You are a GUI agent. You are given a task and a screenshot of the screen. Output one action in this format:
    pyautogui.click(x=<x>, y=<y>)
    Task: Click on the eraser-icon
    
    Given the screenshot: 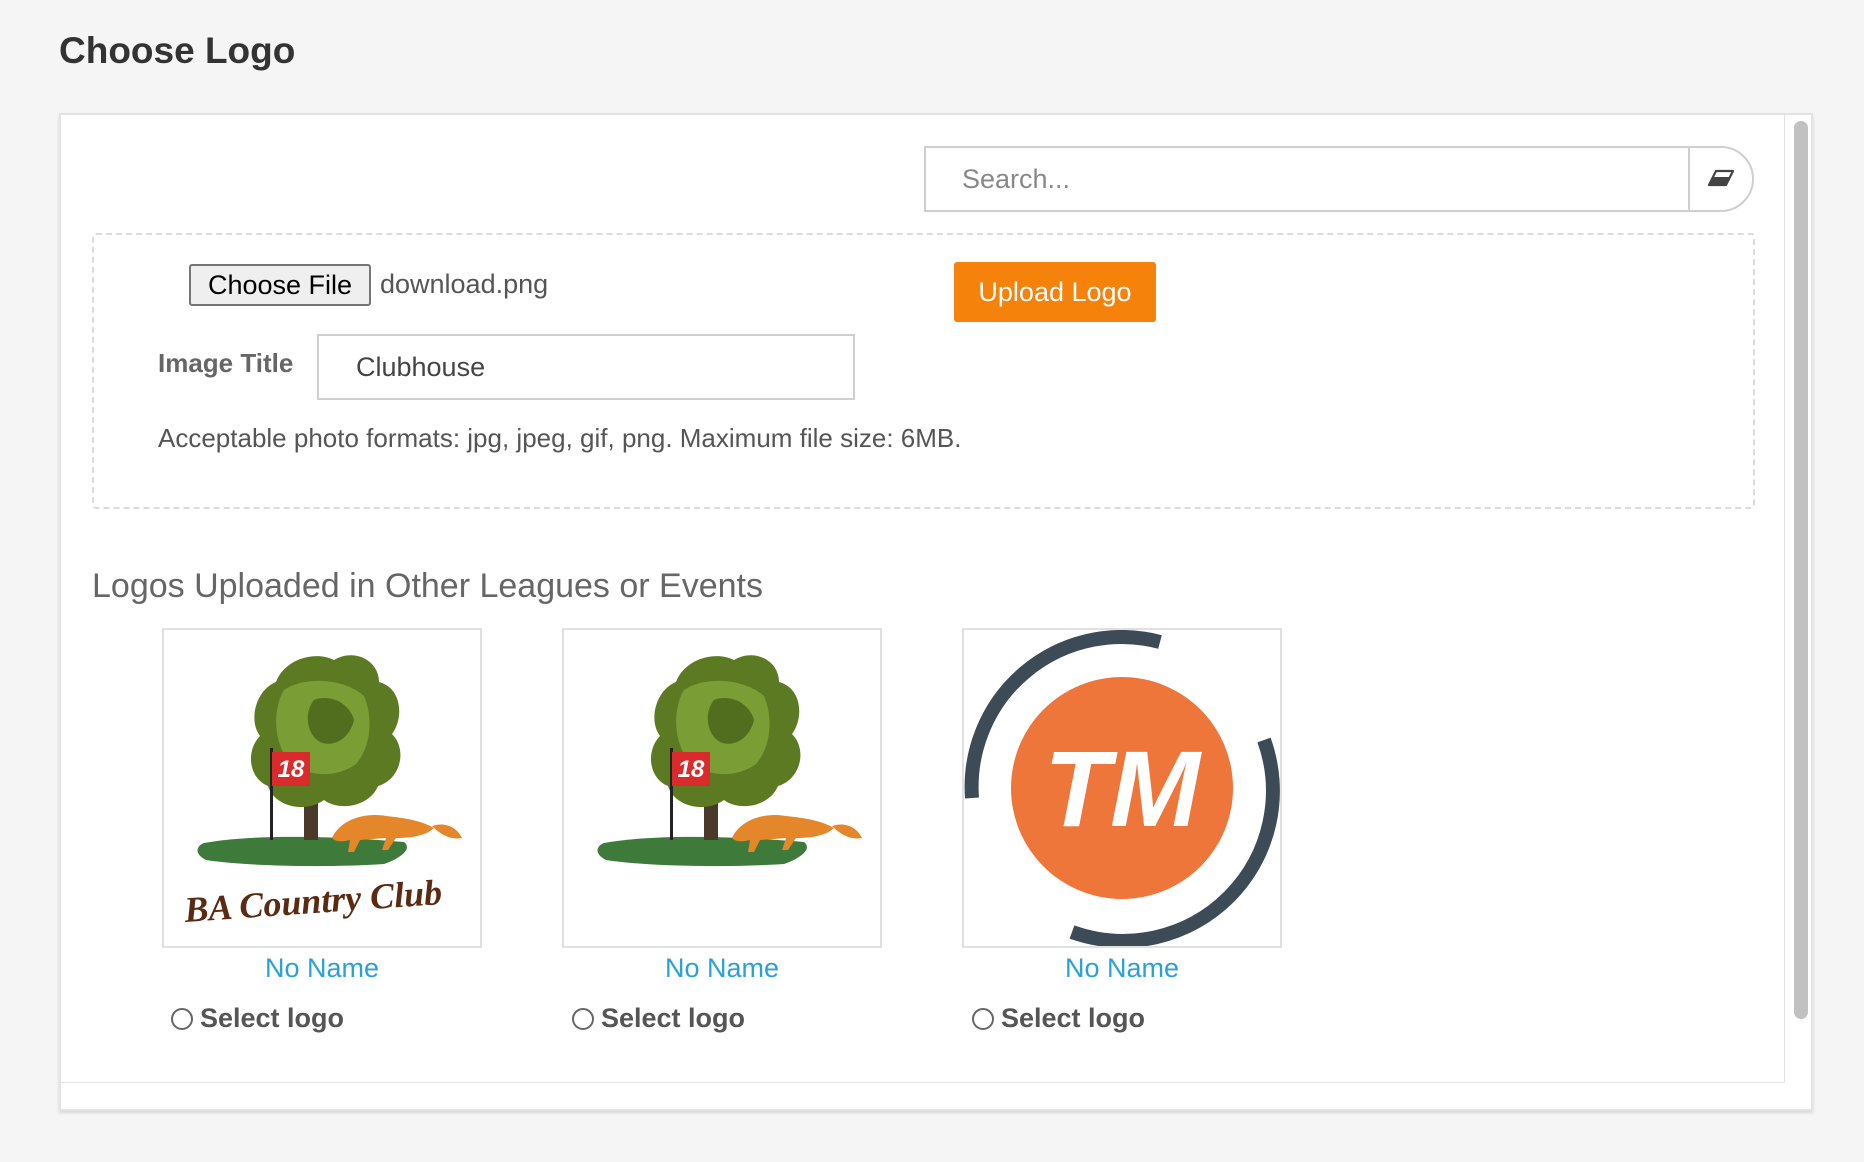 What is the action you would take?
    pyautogui.click(x=1721, y=178)
    